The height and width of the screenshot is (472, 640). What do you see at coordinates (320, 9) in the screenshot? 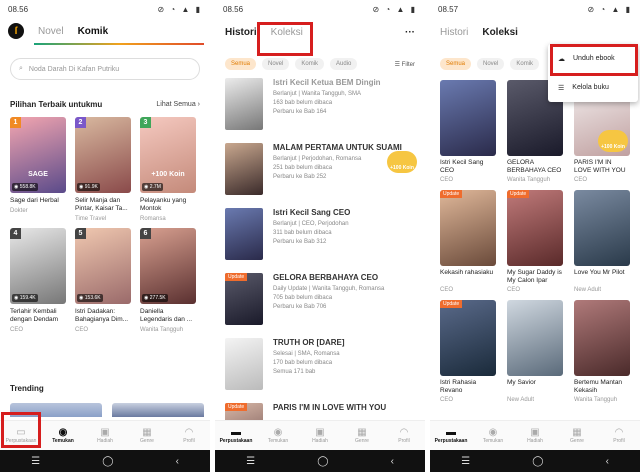
I see `status-bar: 08.56 ⊘ ◔ ▲ ▮` at bounding box center [320, 9].